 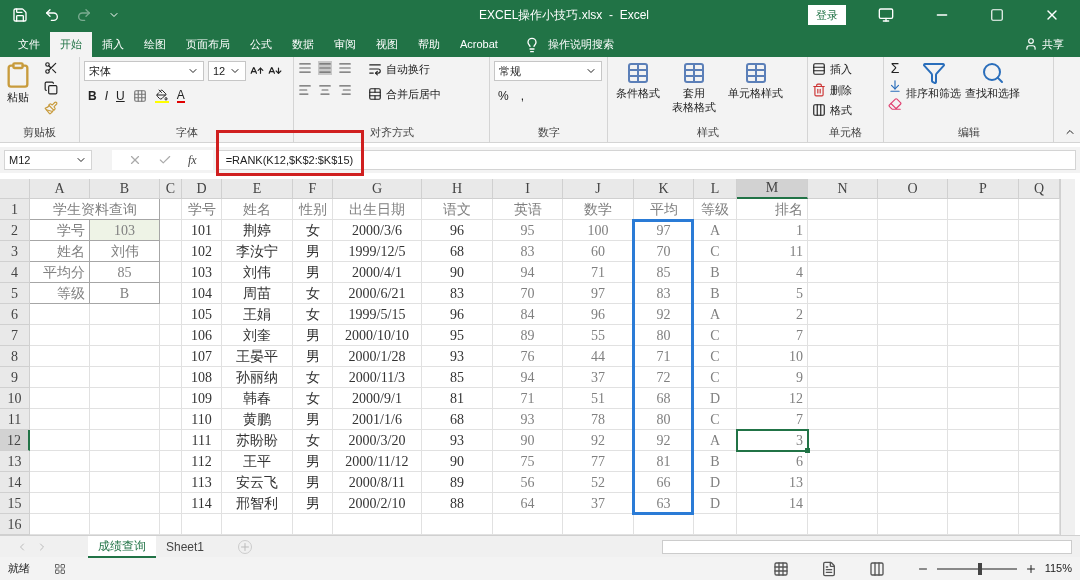 What do you see at coordinates (257, 251) in the screenshot?
I see `table-cell: 李汝宁` at bounding box center [257, 251].